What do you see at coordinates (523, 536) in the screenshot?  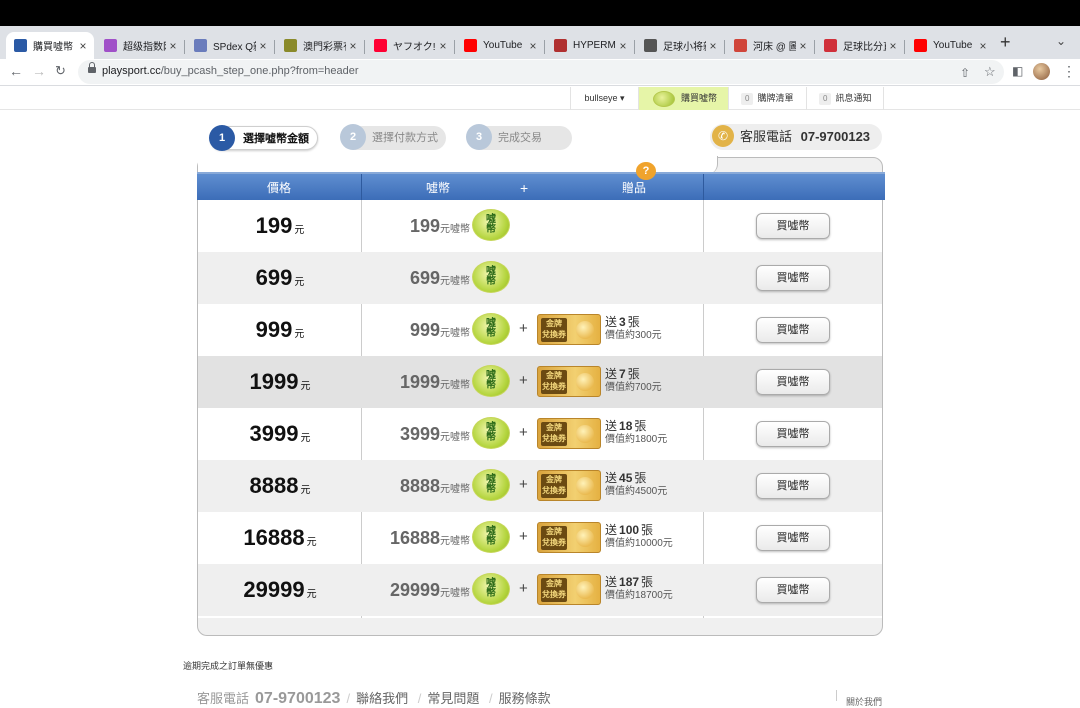 I see `plus-sign: +` at bounding box center [523, 536].